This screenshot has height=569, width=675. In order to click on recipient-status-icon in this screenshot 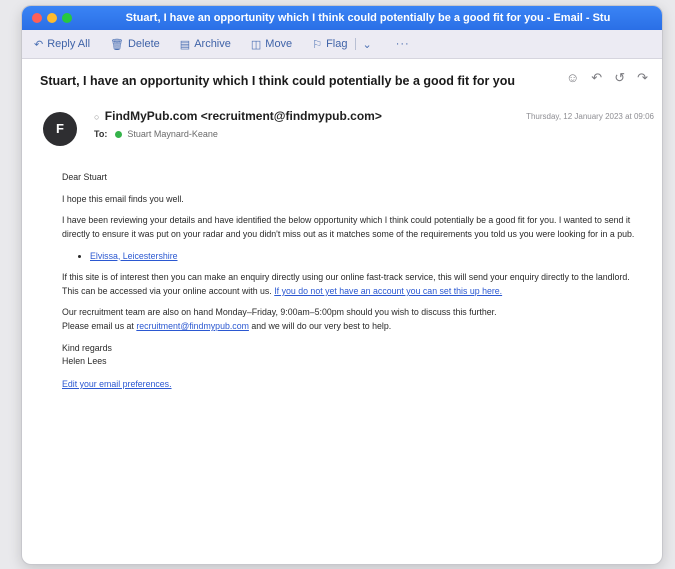, I will do `click(118, 134)`.